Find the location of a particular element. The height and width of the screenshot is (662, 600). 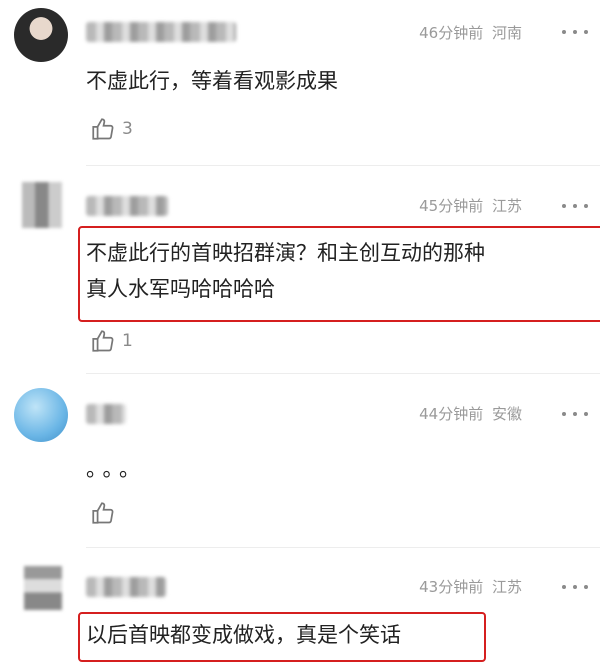

comment-text-line: 不虚此行的首映招群演？和主创互动的那种 is located at coordinates (285, 253).